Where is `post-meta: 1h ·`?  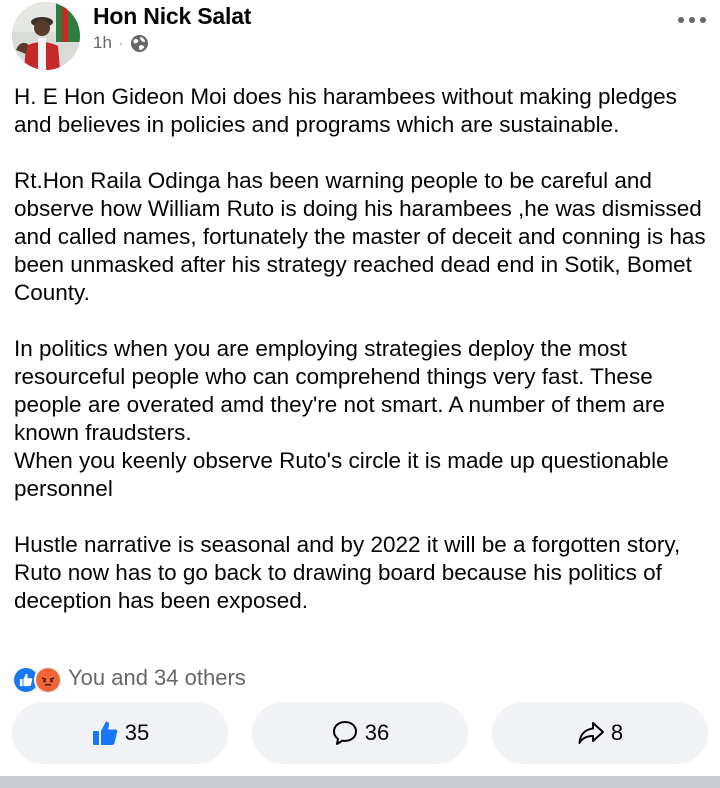 post-meta: 1h · is located at coordinates (121, 43).